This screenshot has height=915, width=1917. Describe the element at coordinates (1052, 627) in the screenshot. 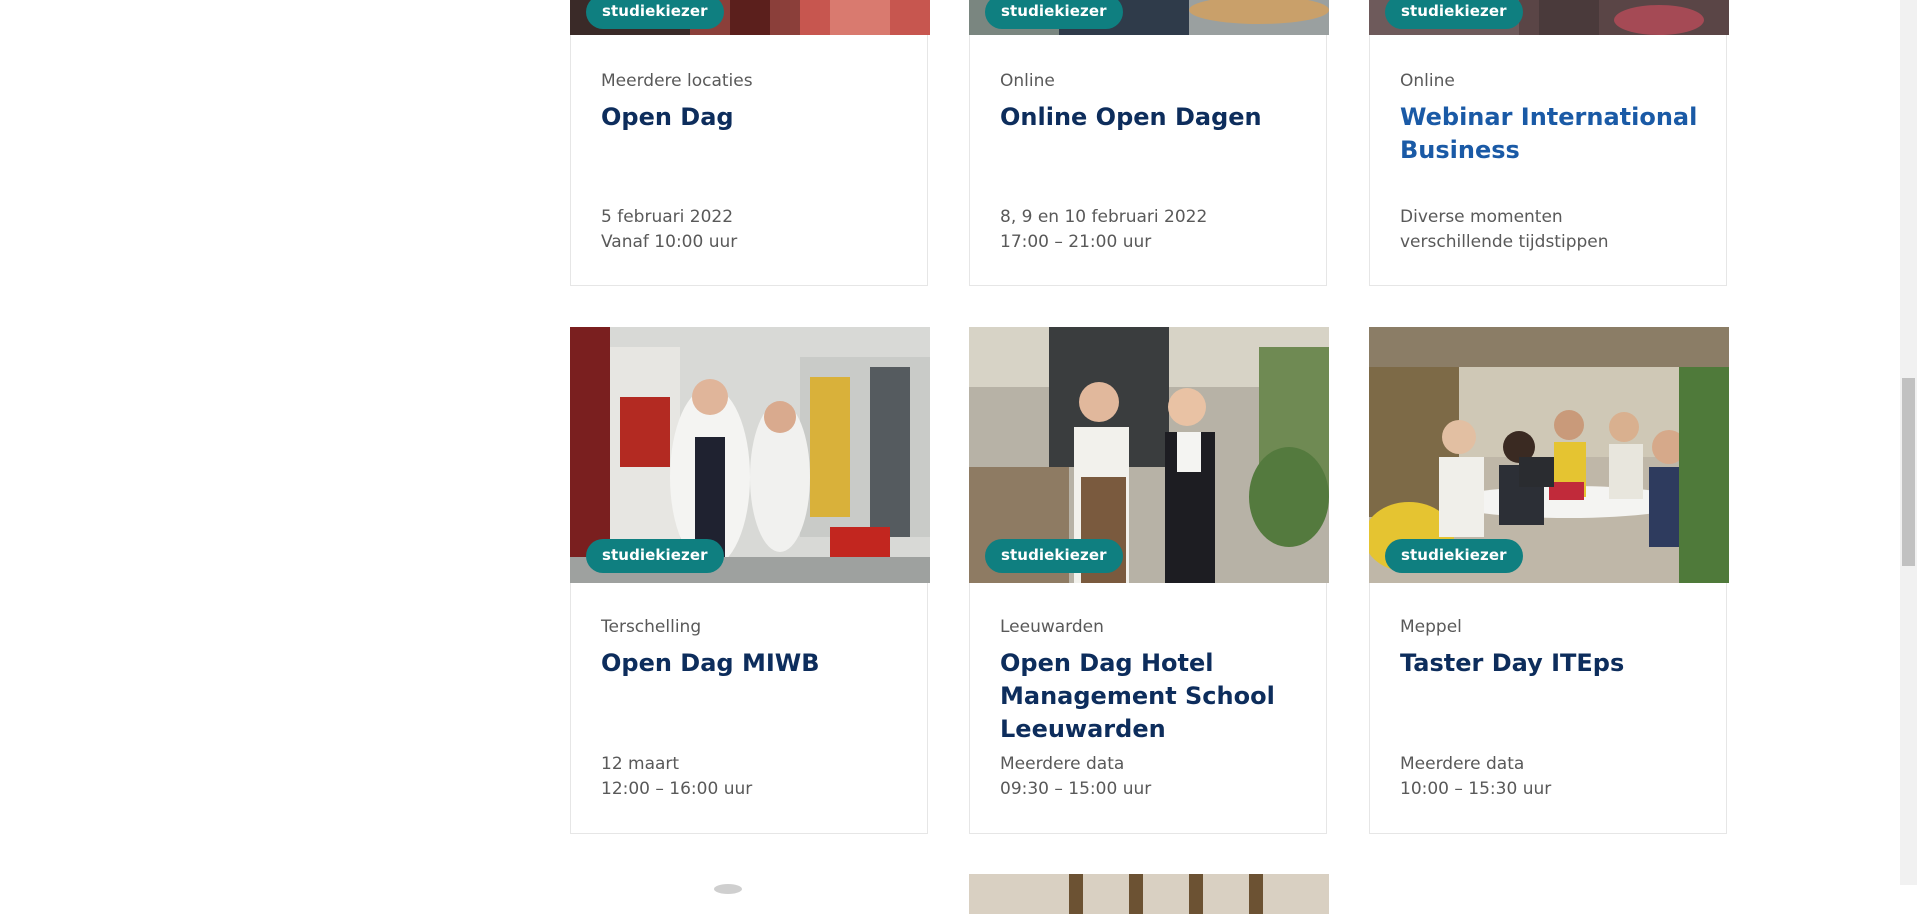

I see `event-location: Leeuwarden` at that location.